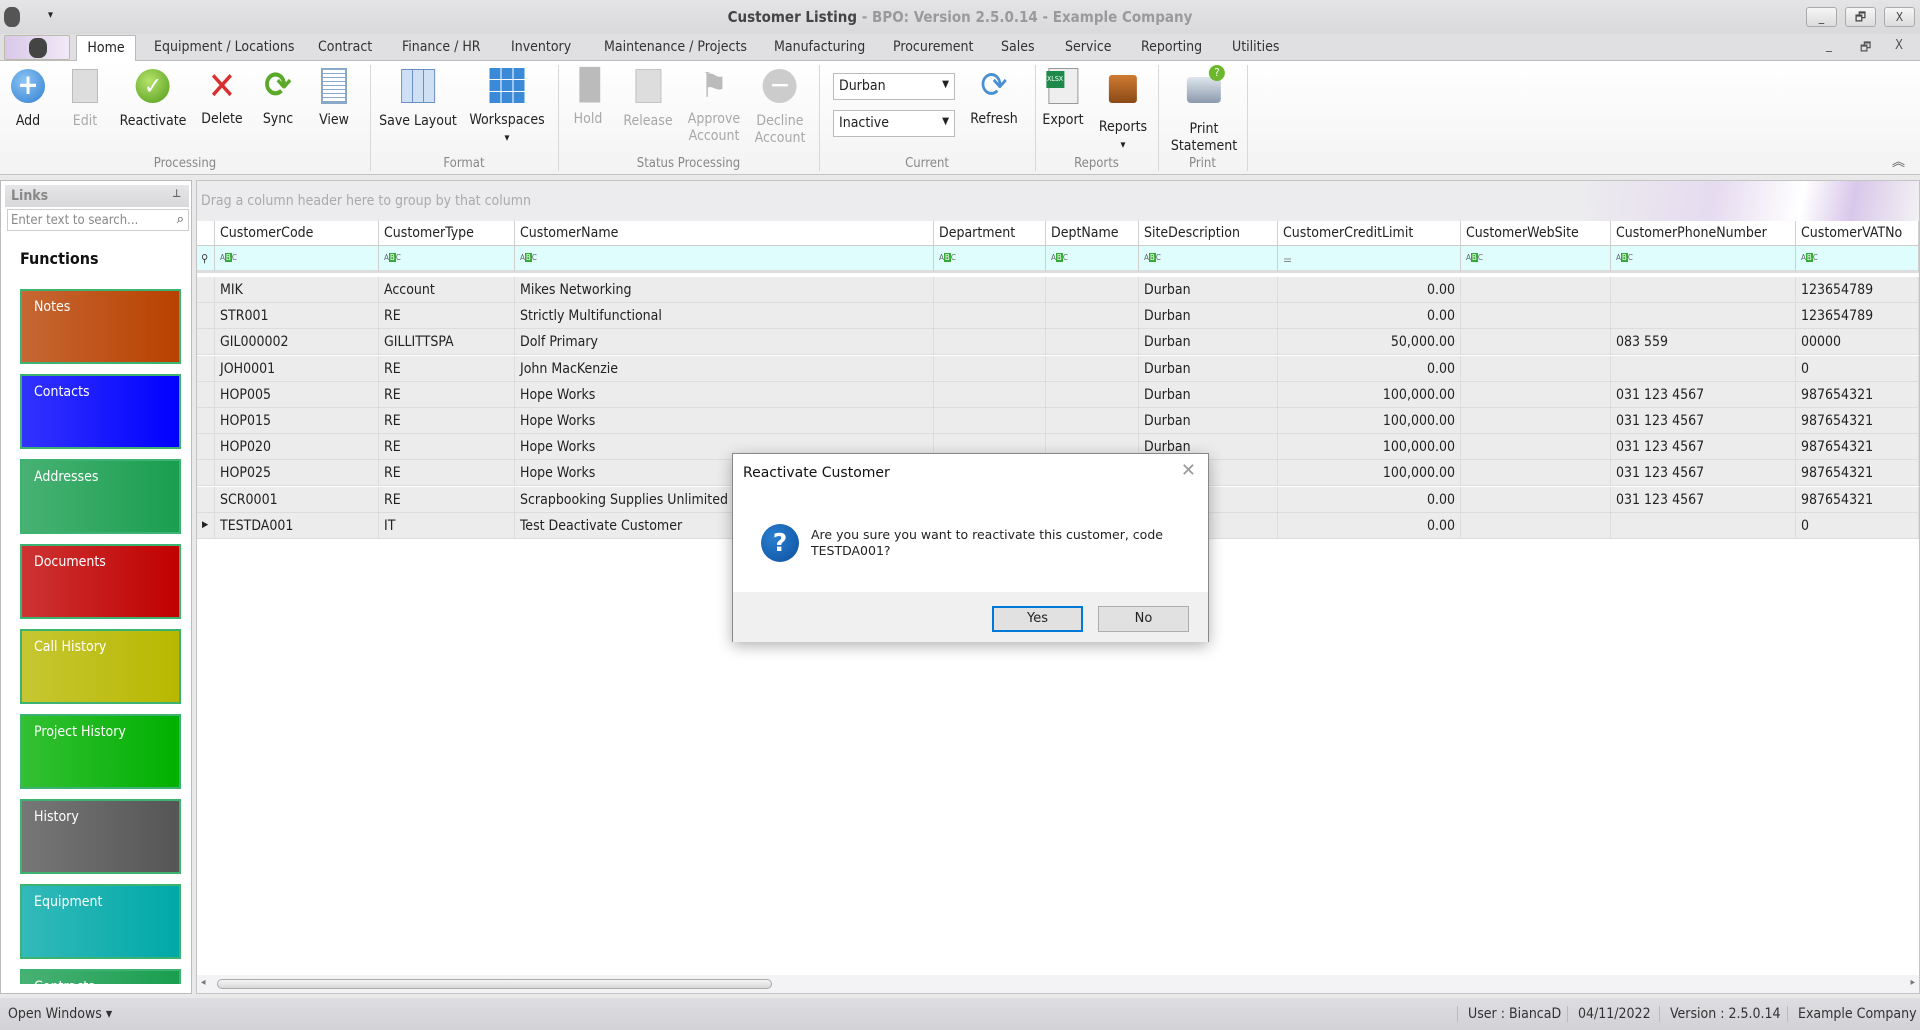 This screenshot has width=1920, height=1030. I want to click on tile-documents: Documents, so click(100, 581).